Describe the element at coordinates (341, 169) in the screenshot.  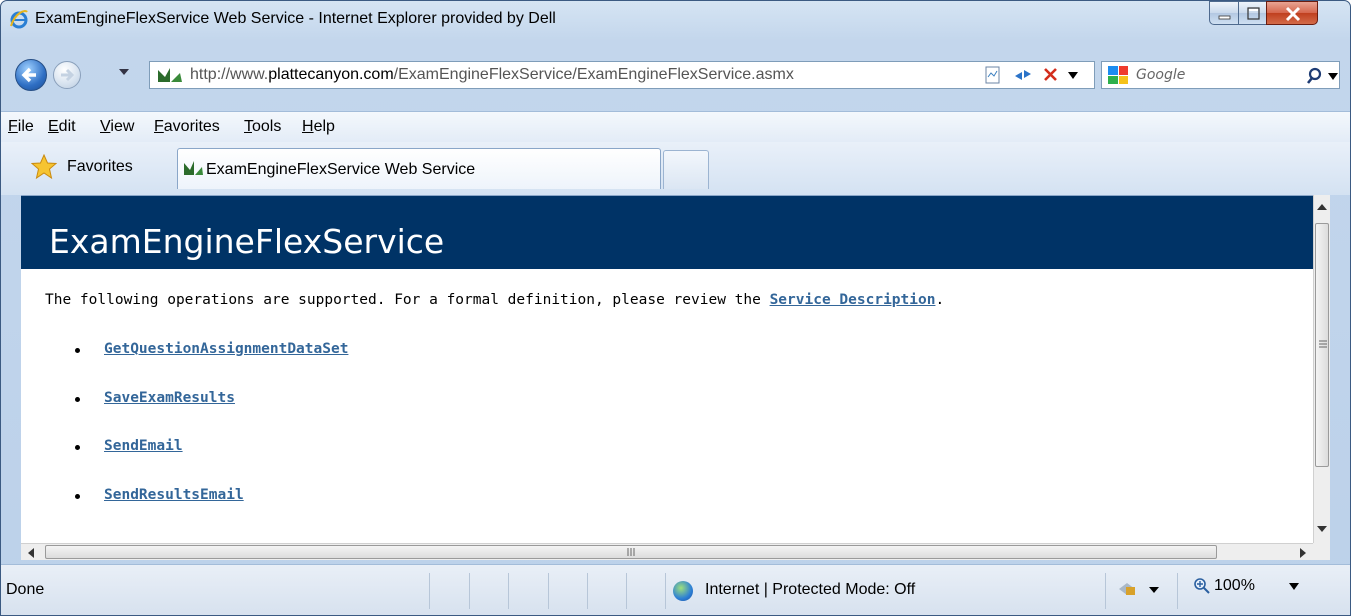
I see `tab-label: ExamEngineFlexService Web Service` at that location.